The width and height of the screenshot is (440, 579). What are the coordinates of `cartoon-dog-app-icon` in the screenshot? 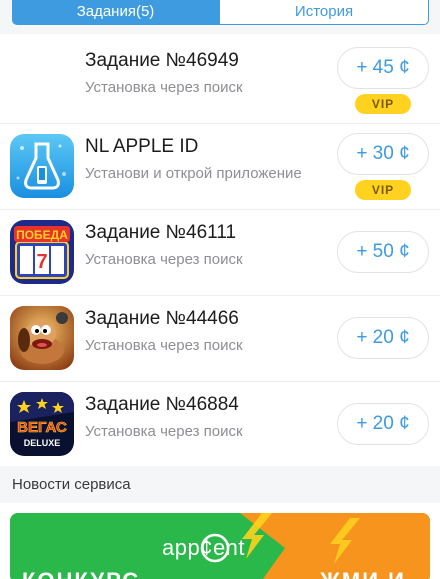 It's located at (42, 338).